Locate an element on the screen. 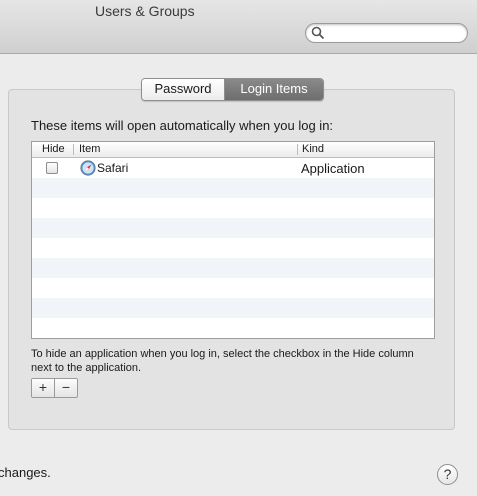 The height and width of the screenshot is (496, 477). search-field is located at coordinates (386, 33).